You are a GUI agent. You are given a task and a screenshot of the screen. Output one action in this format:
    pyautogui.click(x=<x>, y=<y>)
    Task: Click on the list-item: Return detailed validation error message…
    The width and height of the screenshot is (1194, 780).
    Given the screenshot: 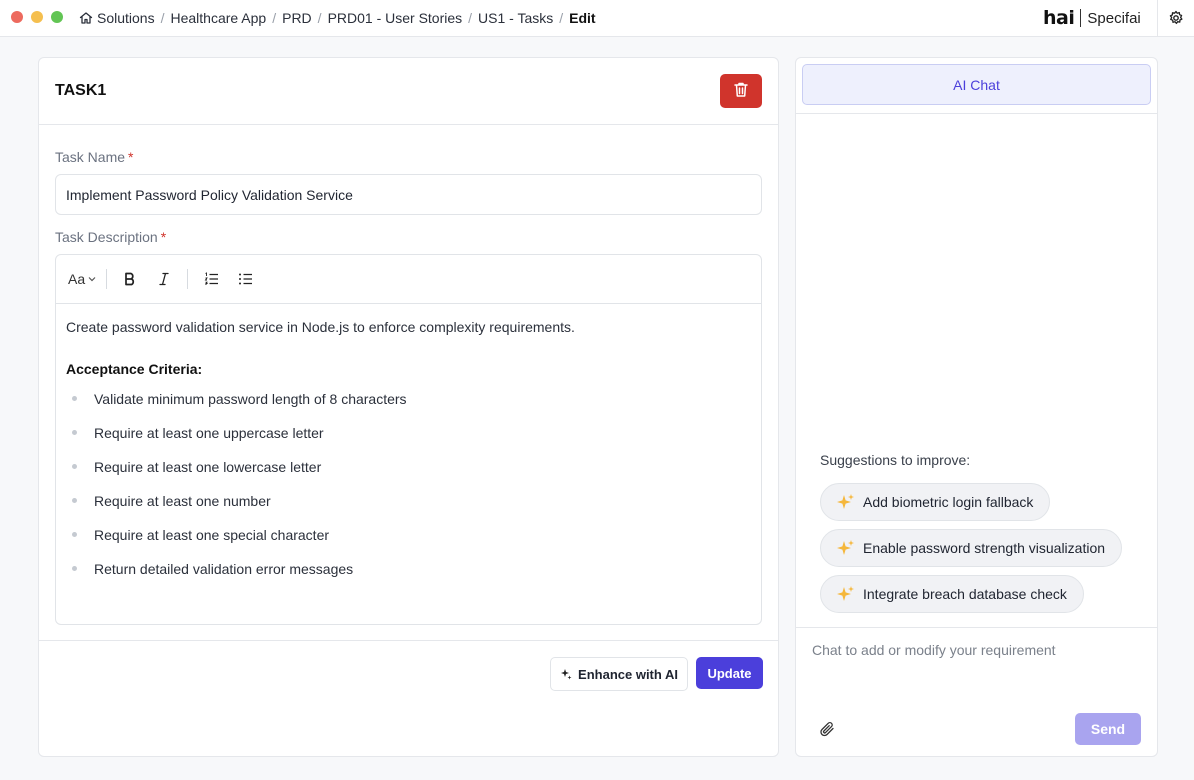 What is the action you would take?
    pyautogui.click(x=408, y=577)
    